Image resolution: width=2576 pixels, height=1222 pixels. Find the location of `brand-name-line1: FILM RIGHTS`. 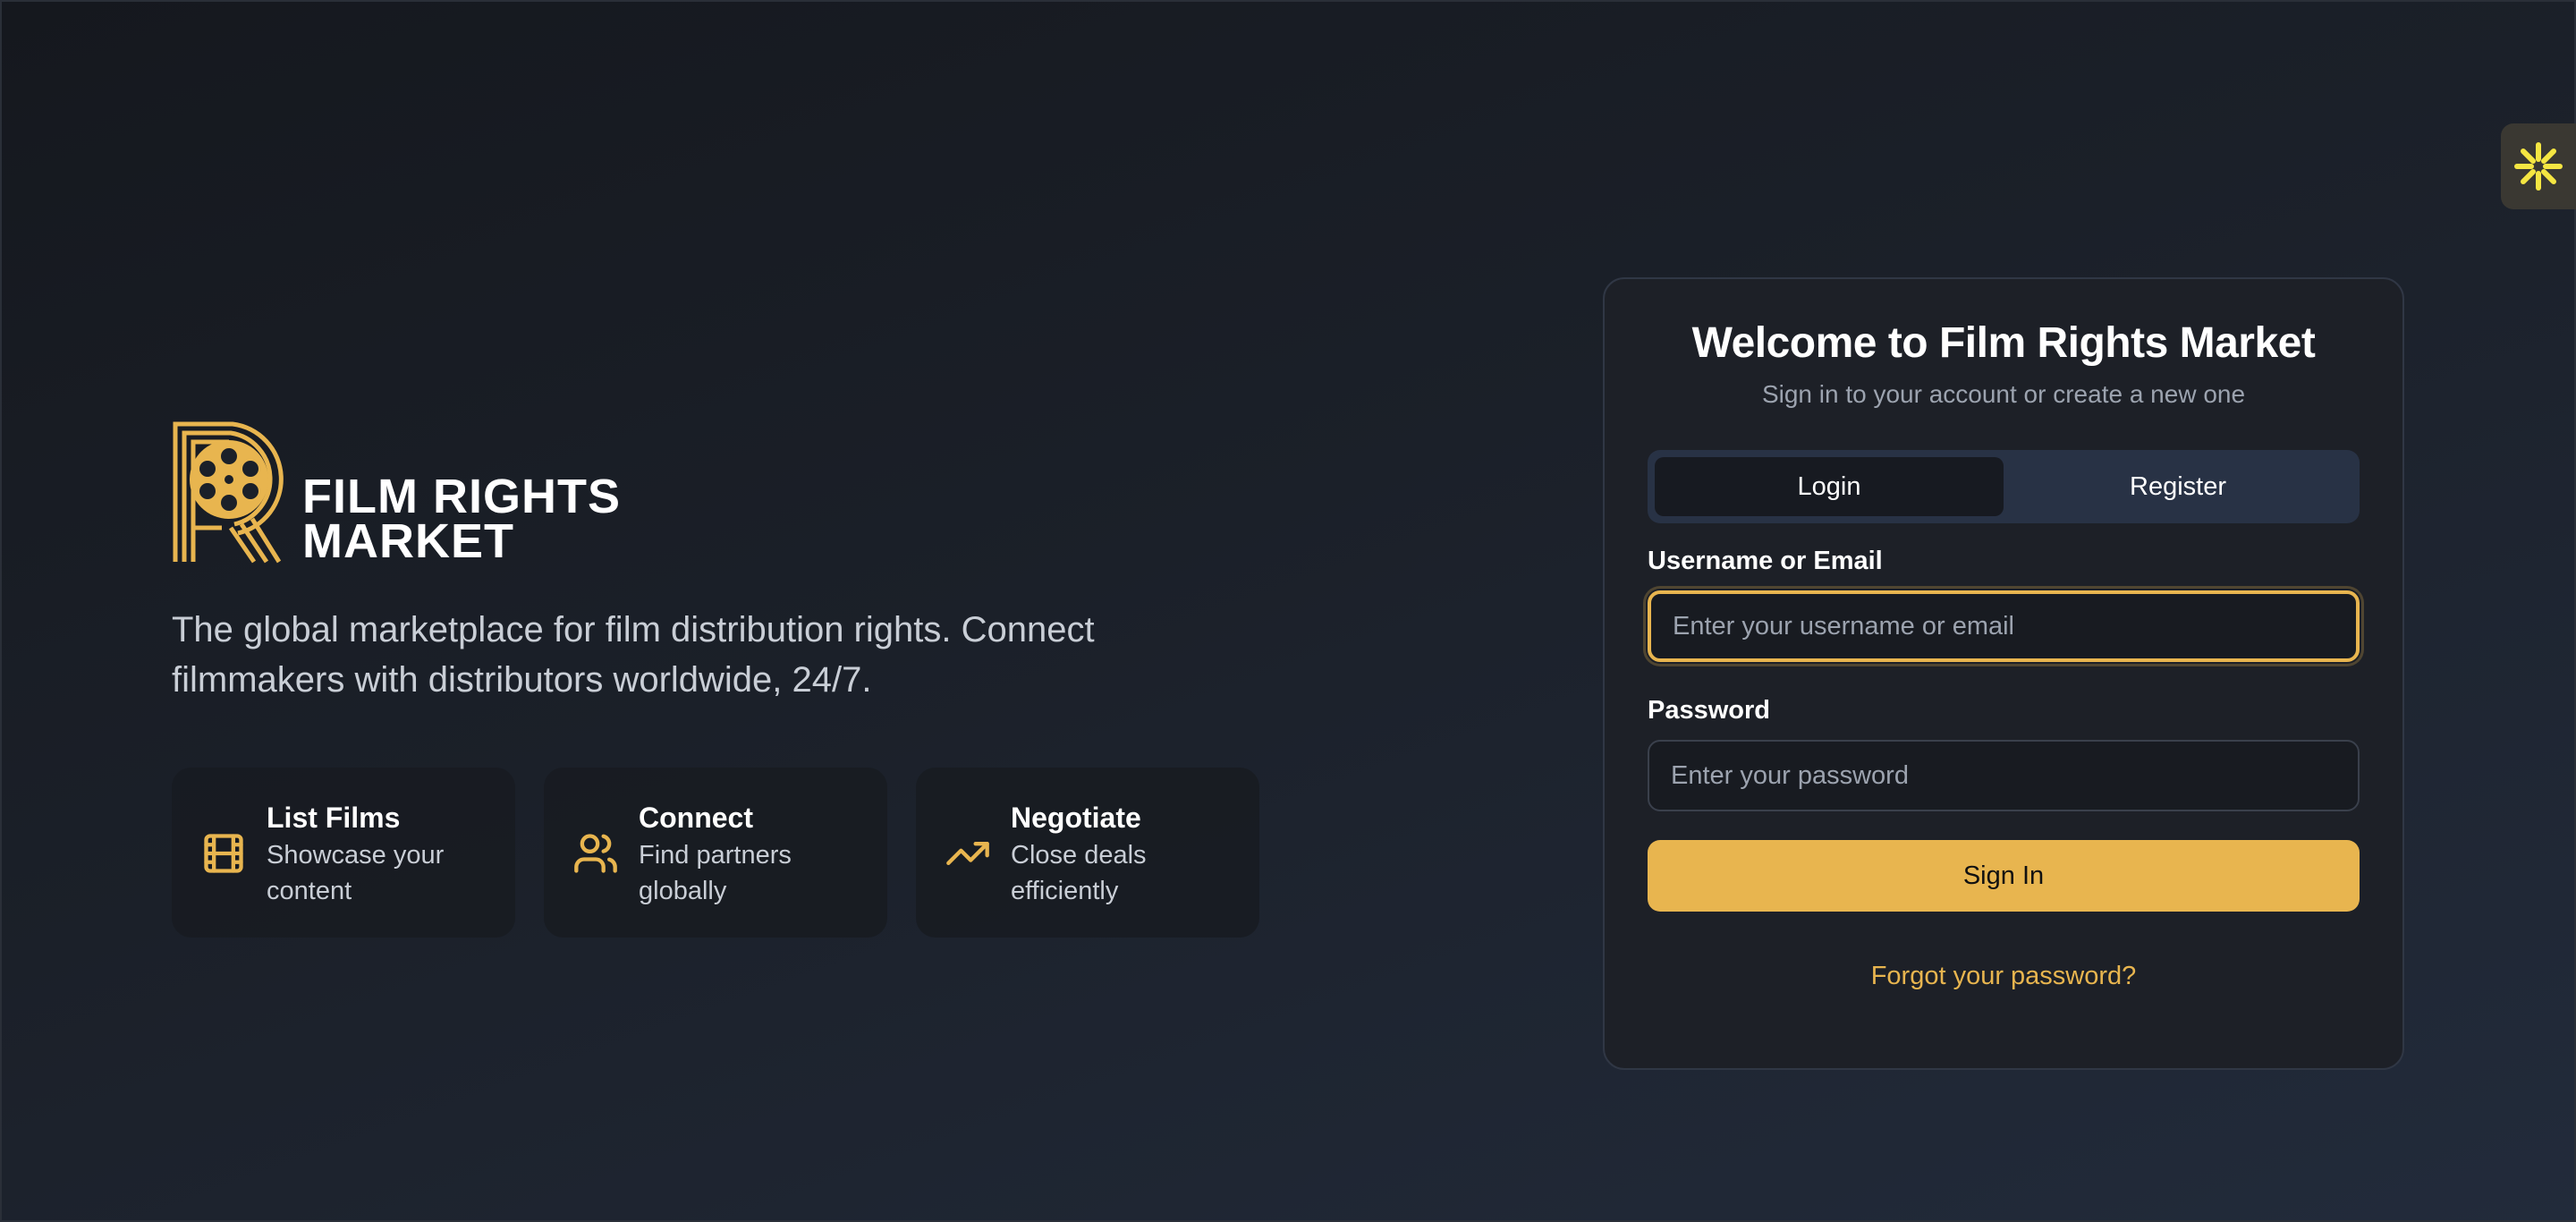

brand-name-line1: FILM RIGHTS is located at coordinates (461, 496).